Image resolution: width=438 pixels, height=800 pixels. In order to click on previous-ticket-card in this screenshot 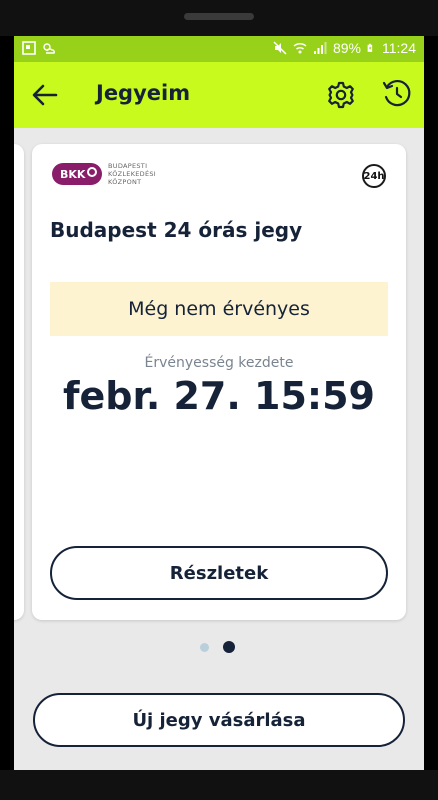, I will do `click(19, 382)`.